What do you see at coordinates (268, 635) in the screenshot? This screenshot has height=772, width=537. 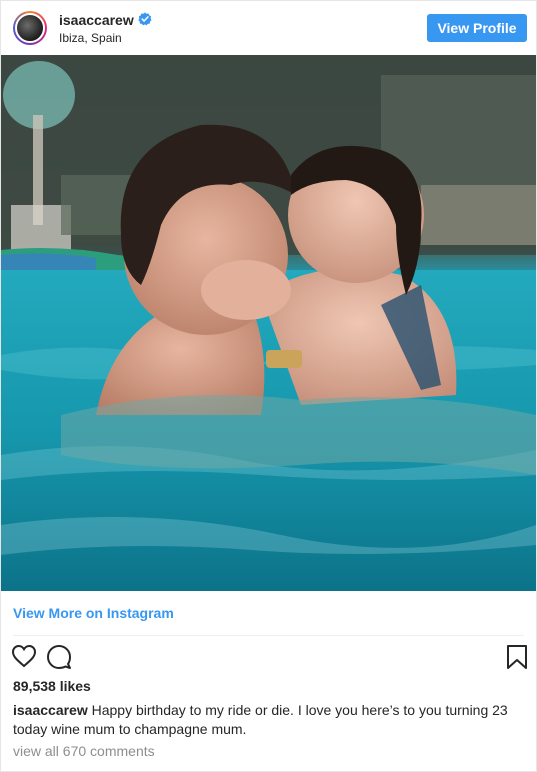 I see `divider` at bounding box center [268, 635].